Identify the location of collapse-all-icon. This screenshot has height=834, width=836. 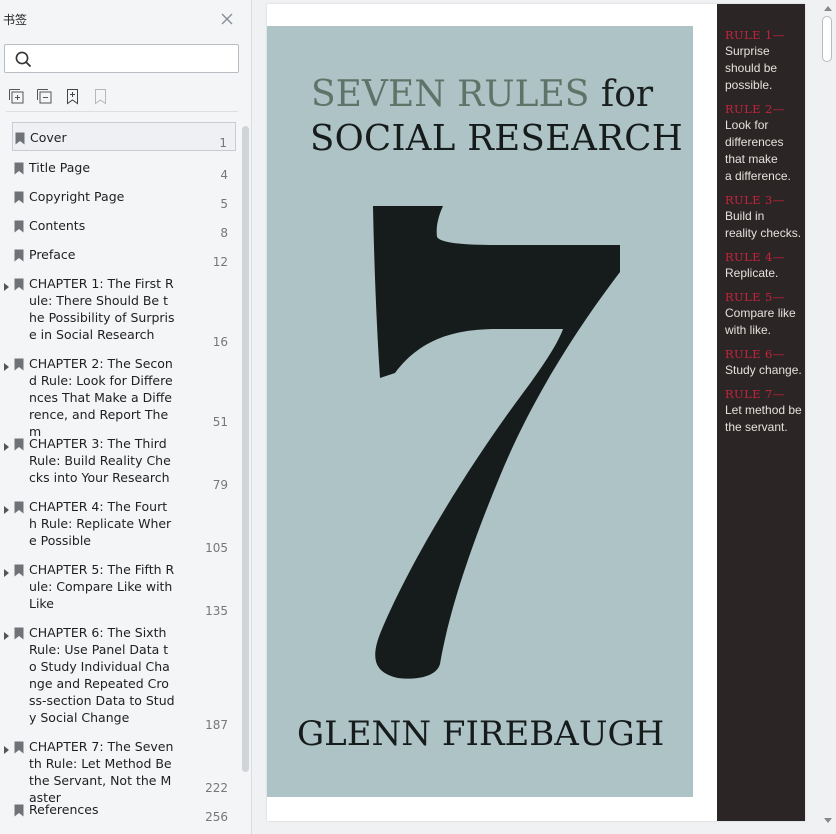
(44, 96).